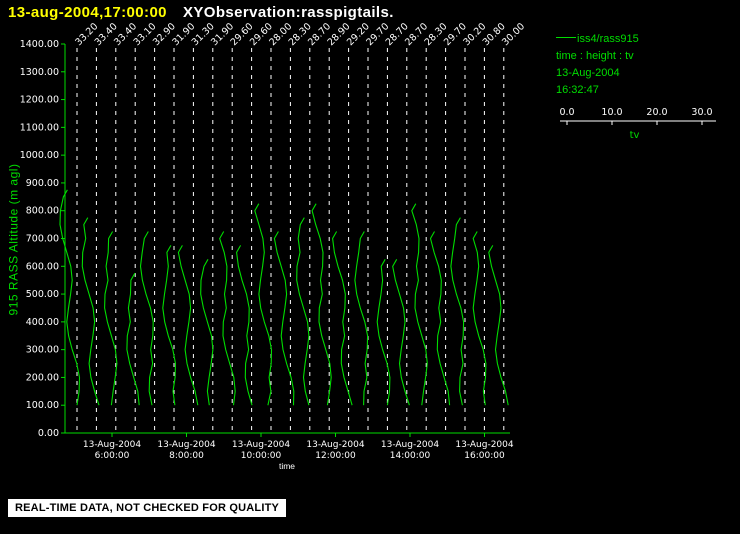 The image size is (740, 534). I want to click on legend-line-sample, so click(566, 37).